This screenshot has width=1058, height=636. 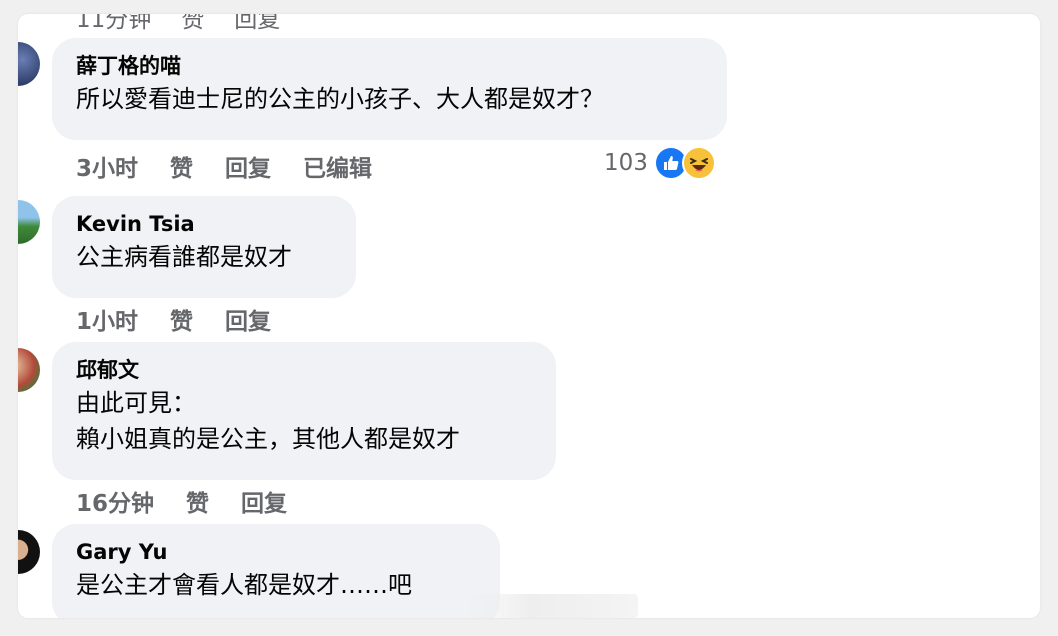 I want to click on comment-actions: 1小时 赞 回复, so click(x=173, y=319).